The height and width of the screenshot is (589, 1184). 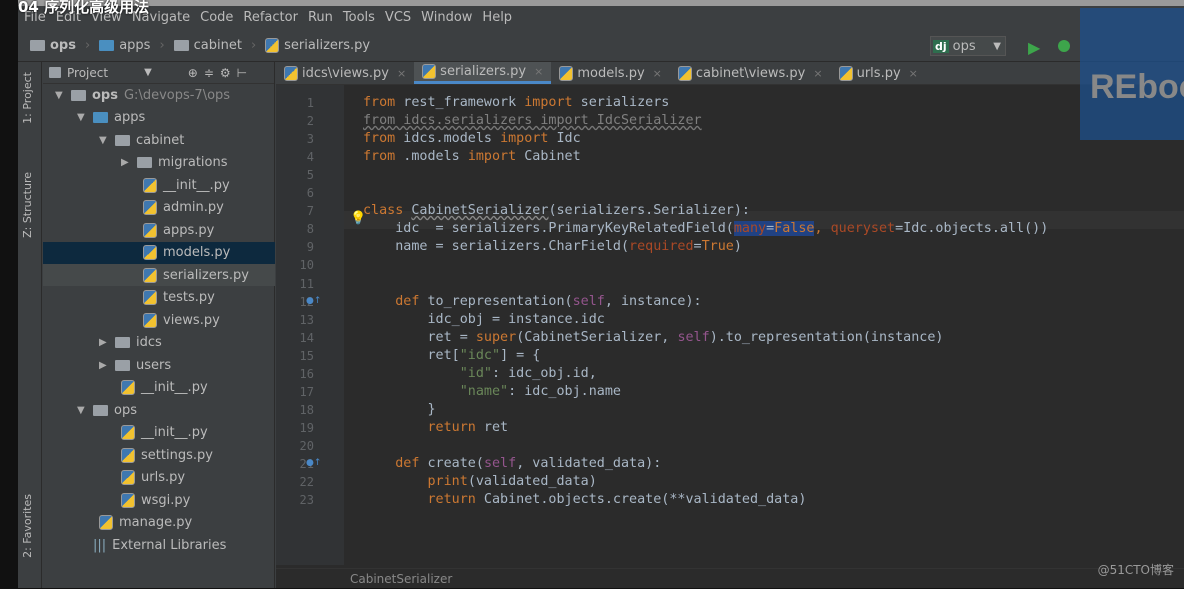 I want to click on tree-item: apps.py, so click(x=159, y=230).